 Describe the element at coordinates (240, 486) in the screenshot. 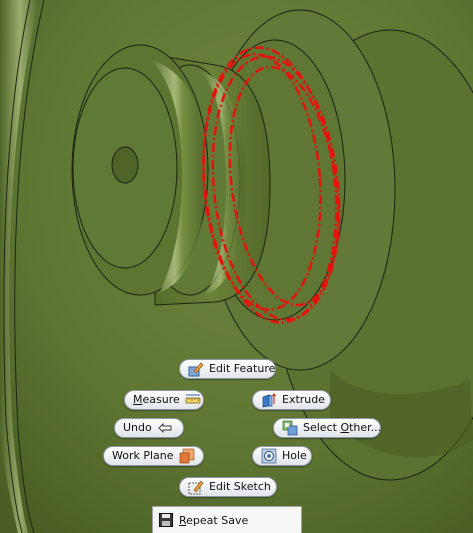

I see `edit-sketch-label: Edit Sketch` at that location.